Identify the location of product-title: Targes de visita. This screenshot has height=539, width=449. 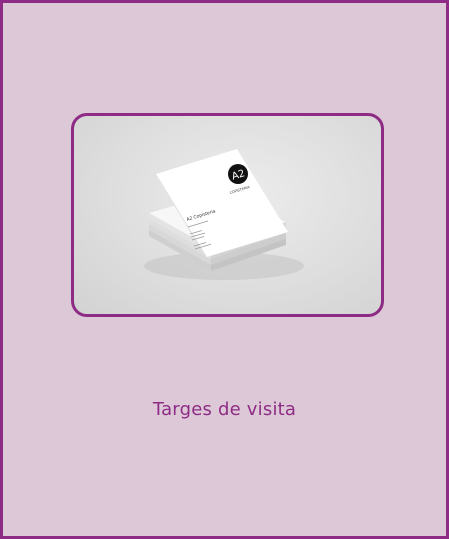
(224, 409).